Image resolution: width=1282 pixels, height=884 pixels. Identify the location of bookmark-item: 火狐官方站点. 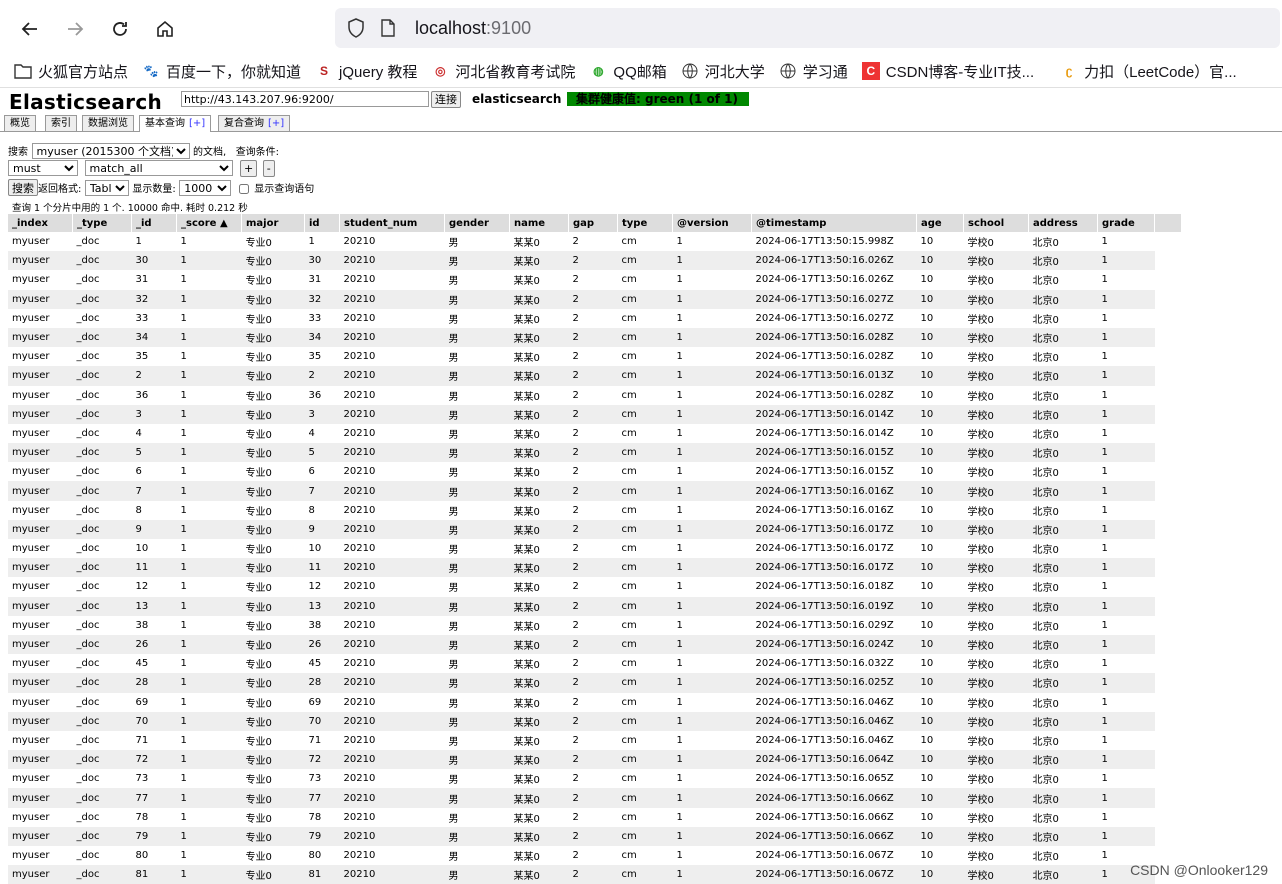
(71, 71).